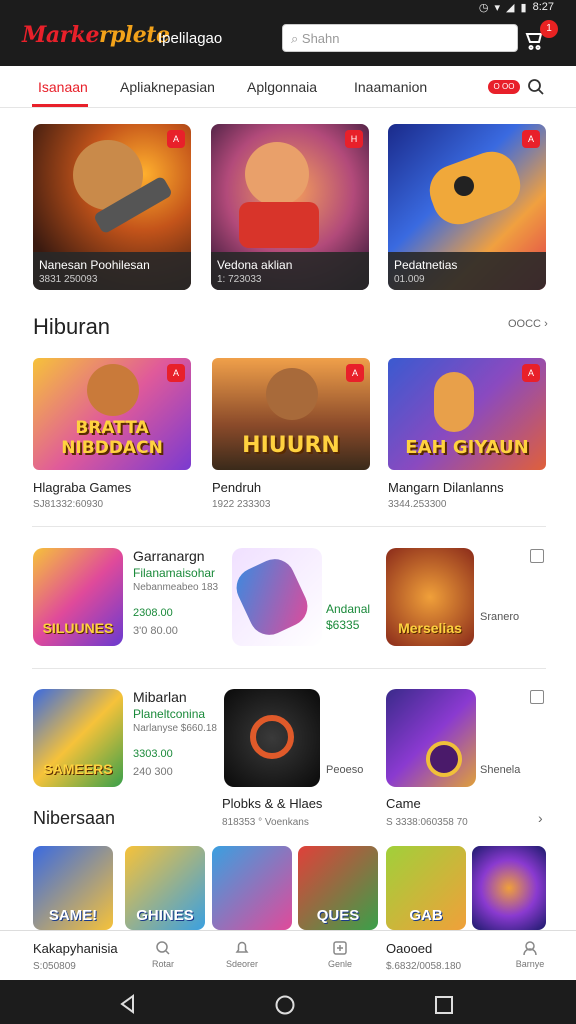  I want to click on thumb-text-1: SAME!, so click(73, 915).